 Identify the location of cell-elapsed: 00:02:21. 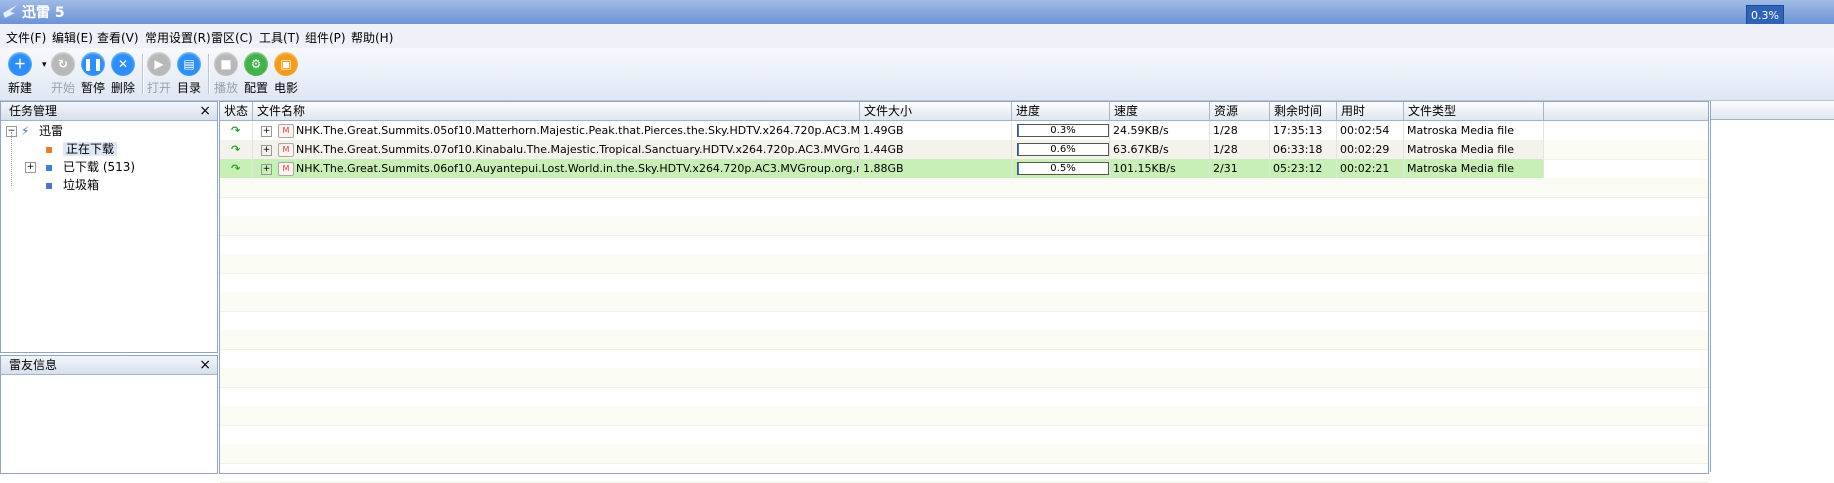
(1364, 168).